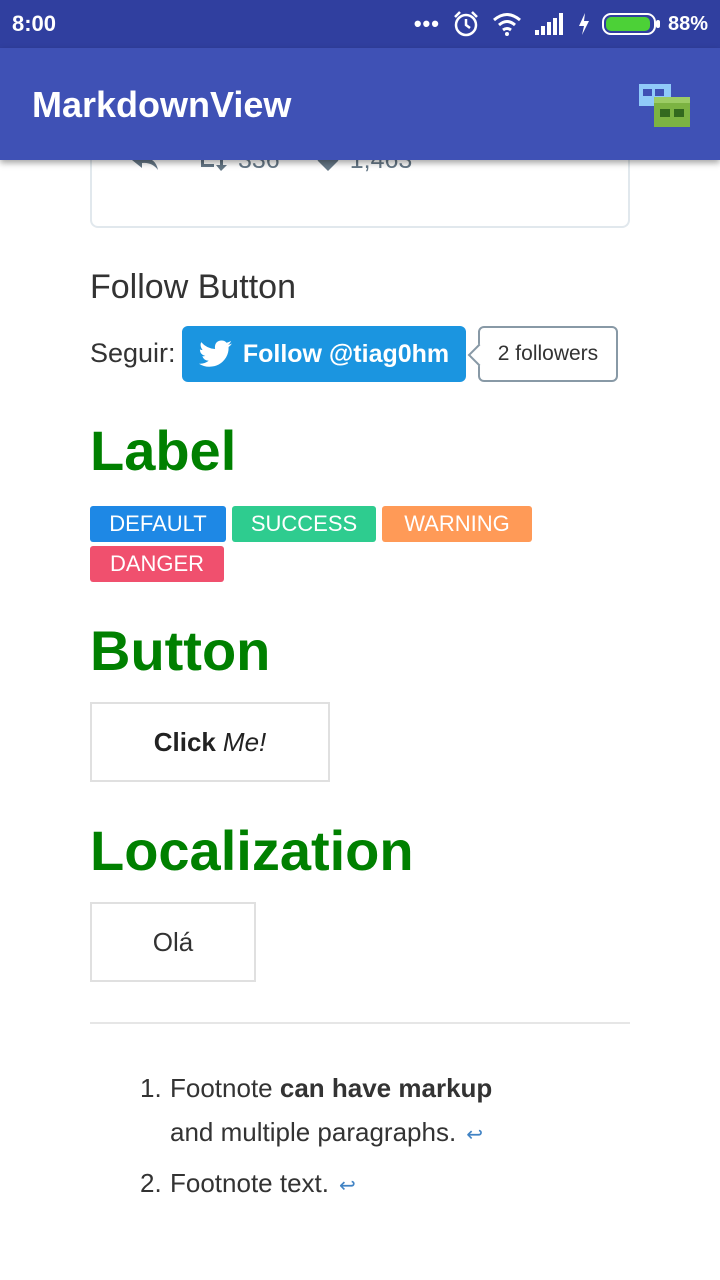  What do you see at coordinates (548, 24) in the screenshot?
I see `signal-icon` at bounding box center [548, 24].